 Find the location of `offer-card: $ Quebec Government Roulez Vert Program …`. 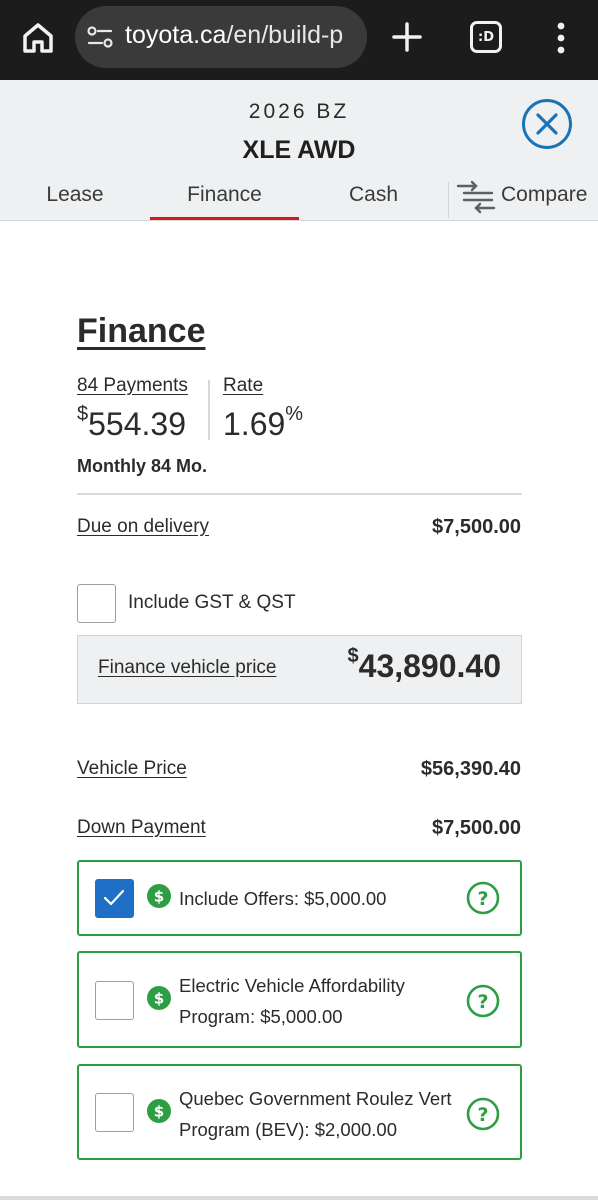

offer-card: $ Quebec Government Roulez Vert Program … is located at coordinates (299, 1112).